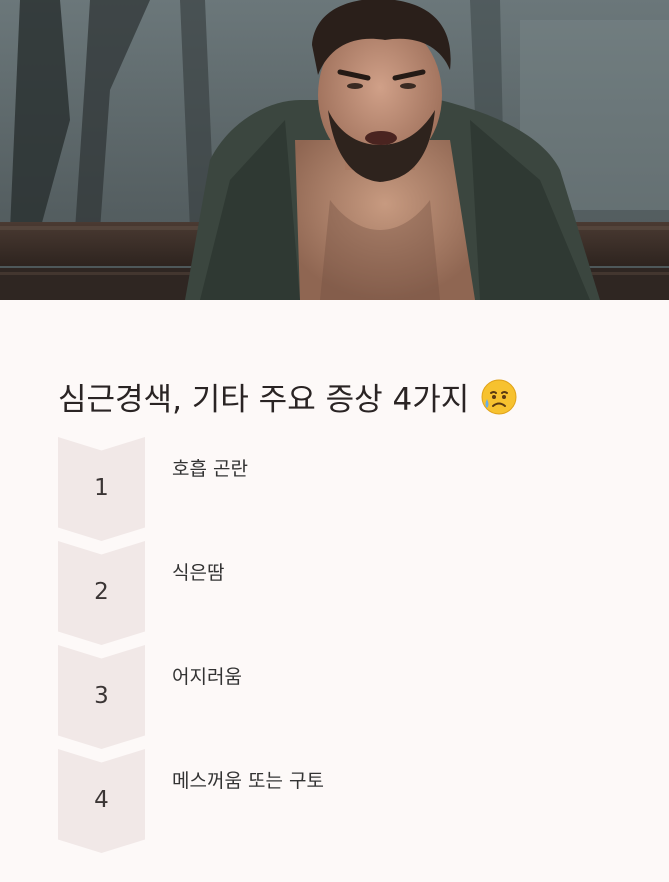 The width and height of the screenshot is (669, 882). Describe the element at coordinates (338, 593) in the screenshot. I see `list-item: 2 식은땀` at that location.